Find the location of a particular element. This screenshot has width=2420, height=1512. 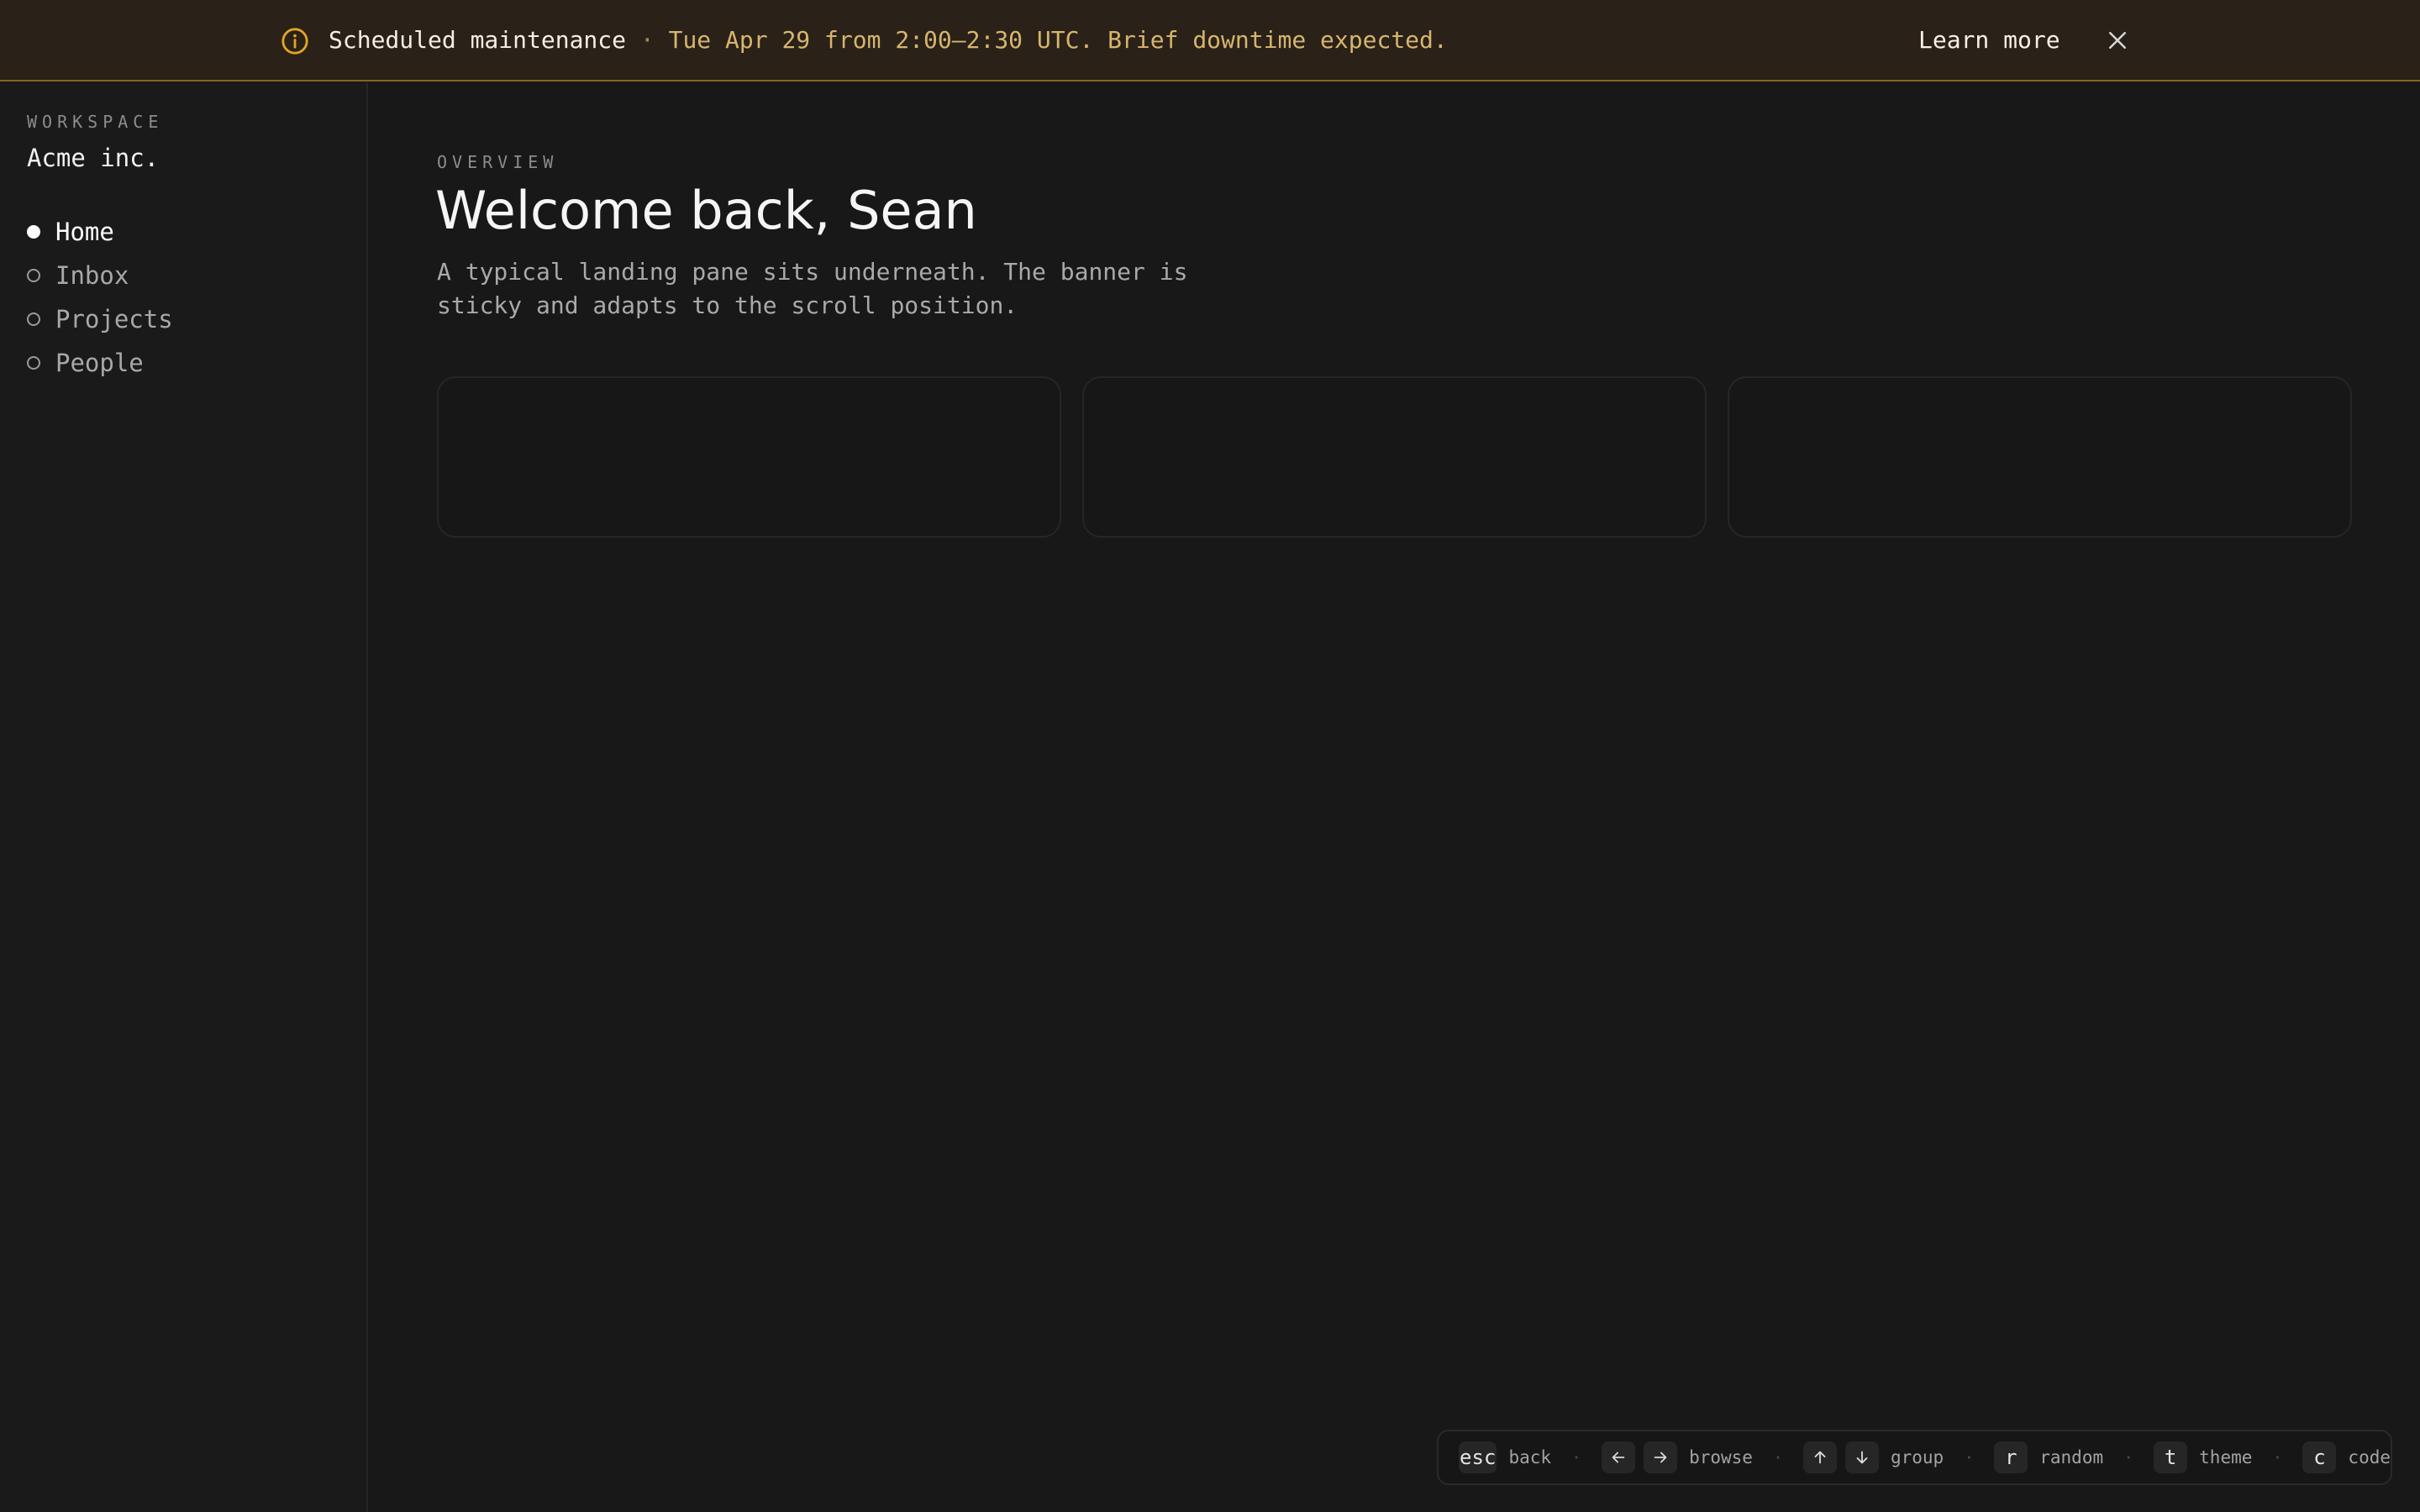

section-overline: OVERVIEW is located at coordinates (498, 162).